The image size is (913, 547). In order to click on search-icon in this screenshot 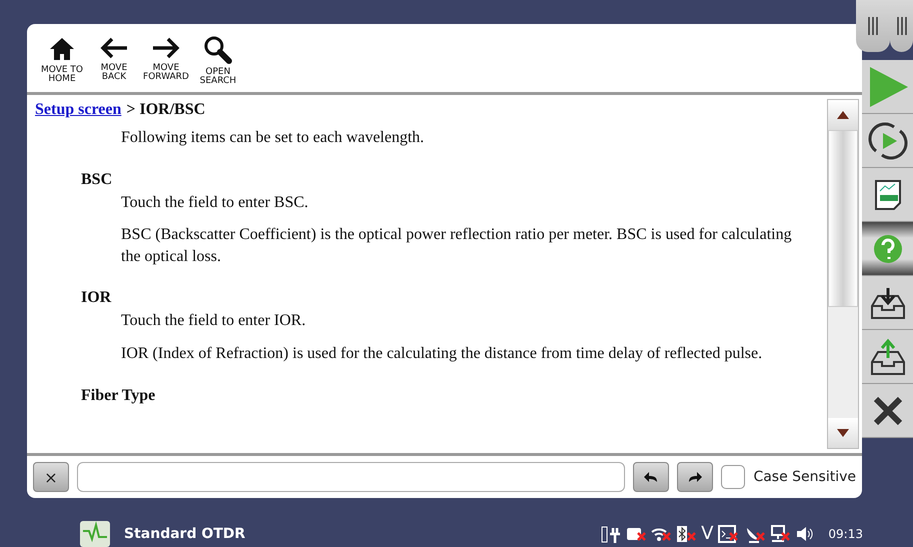, I will do `click(218, 50)`.